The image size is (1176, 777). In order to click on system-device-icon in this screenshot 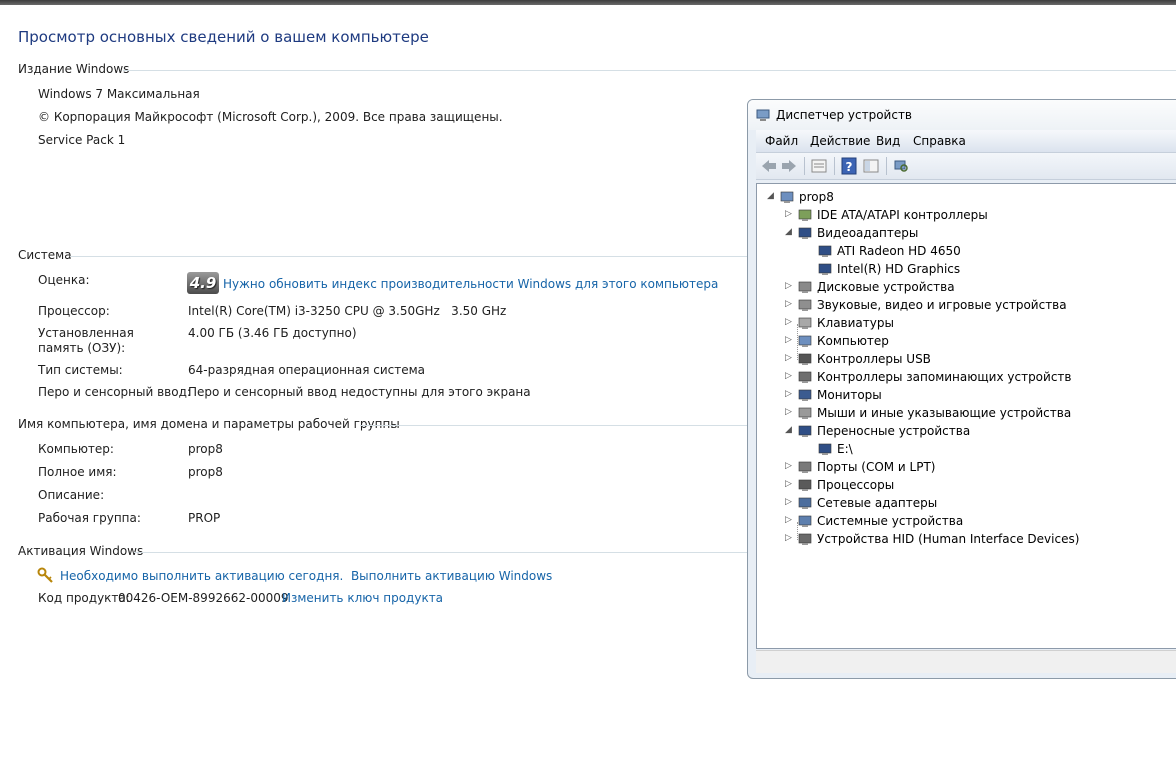, I will do `click(805, 521)`.